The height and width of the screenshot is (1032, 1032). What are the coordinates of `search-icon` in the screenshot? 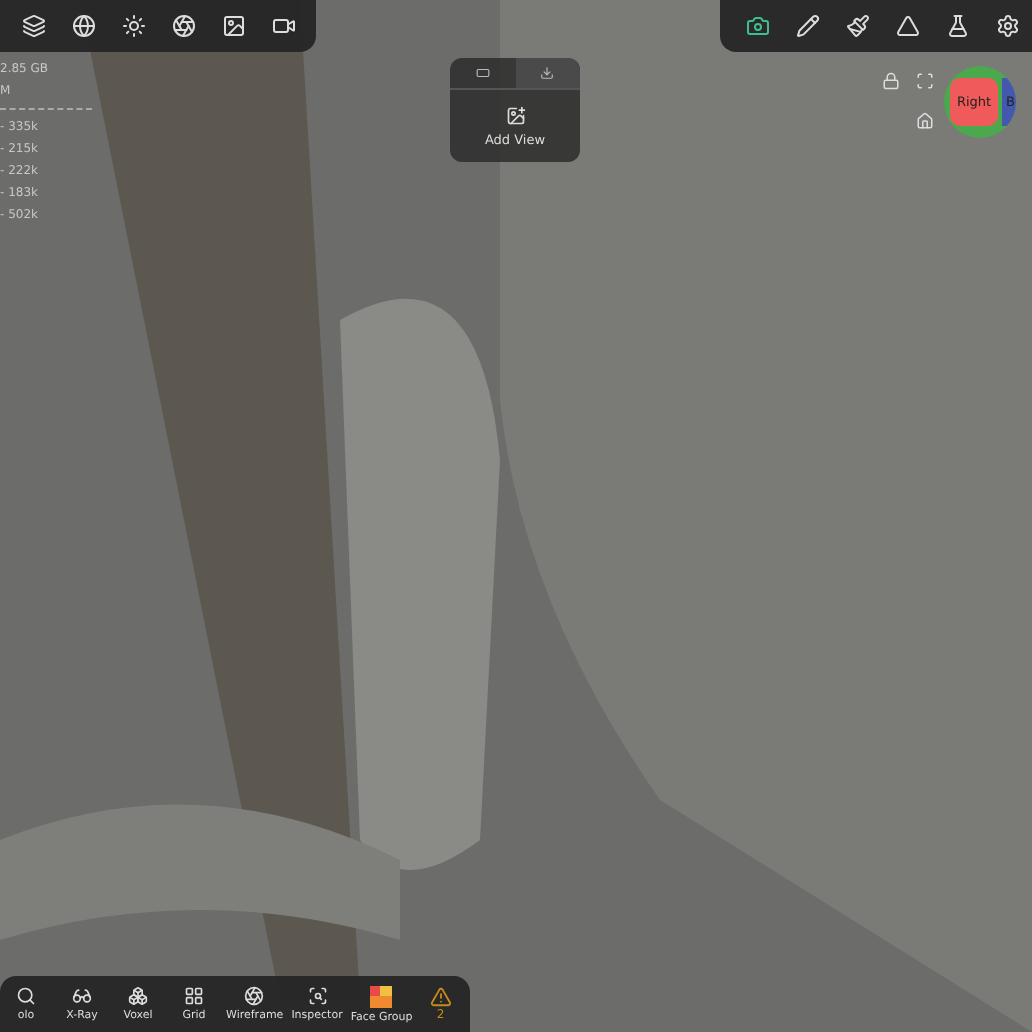 It's located at (26, 996).